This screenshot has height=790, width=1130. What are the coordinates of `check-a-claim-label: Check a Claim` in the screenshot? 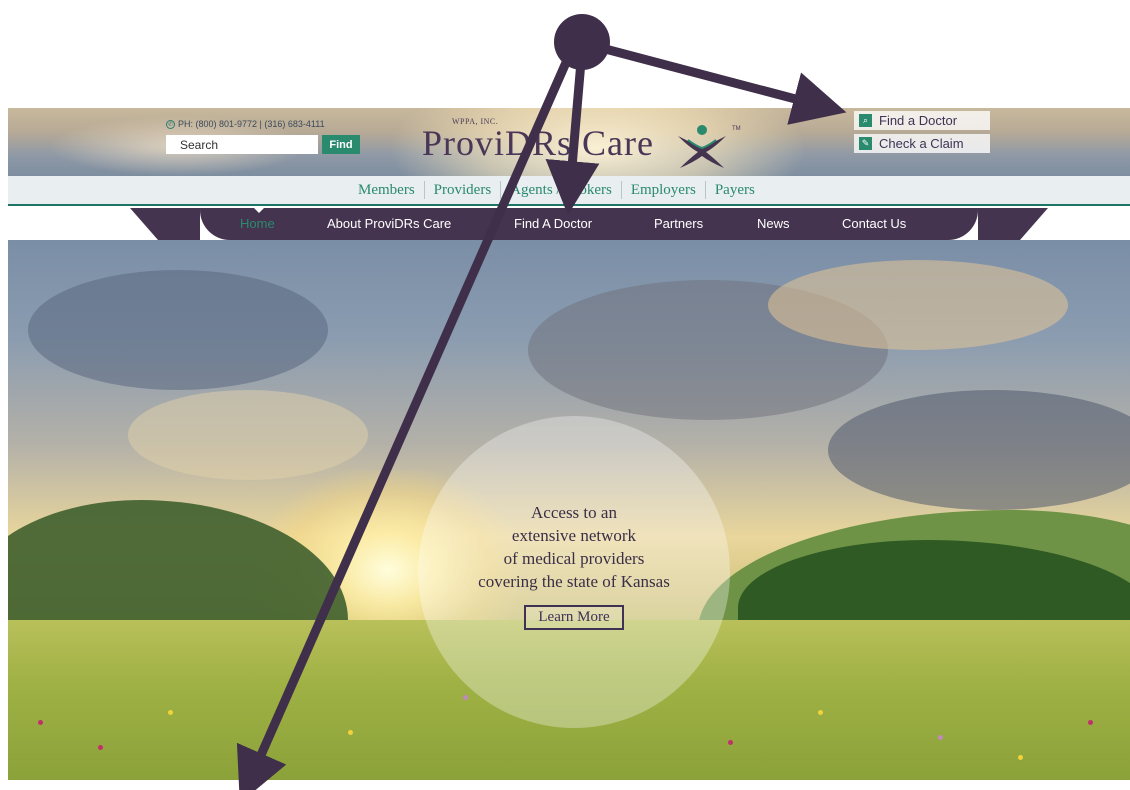 It's located at (921, 143).